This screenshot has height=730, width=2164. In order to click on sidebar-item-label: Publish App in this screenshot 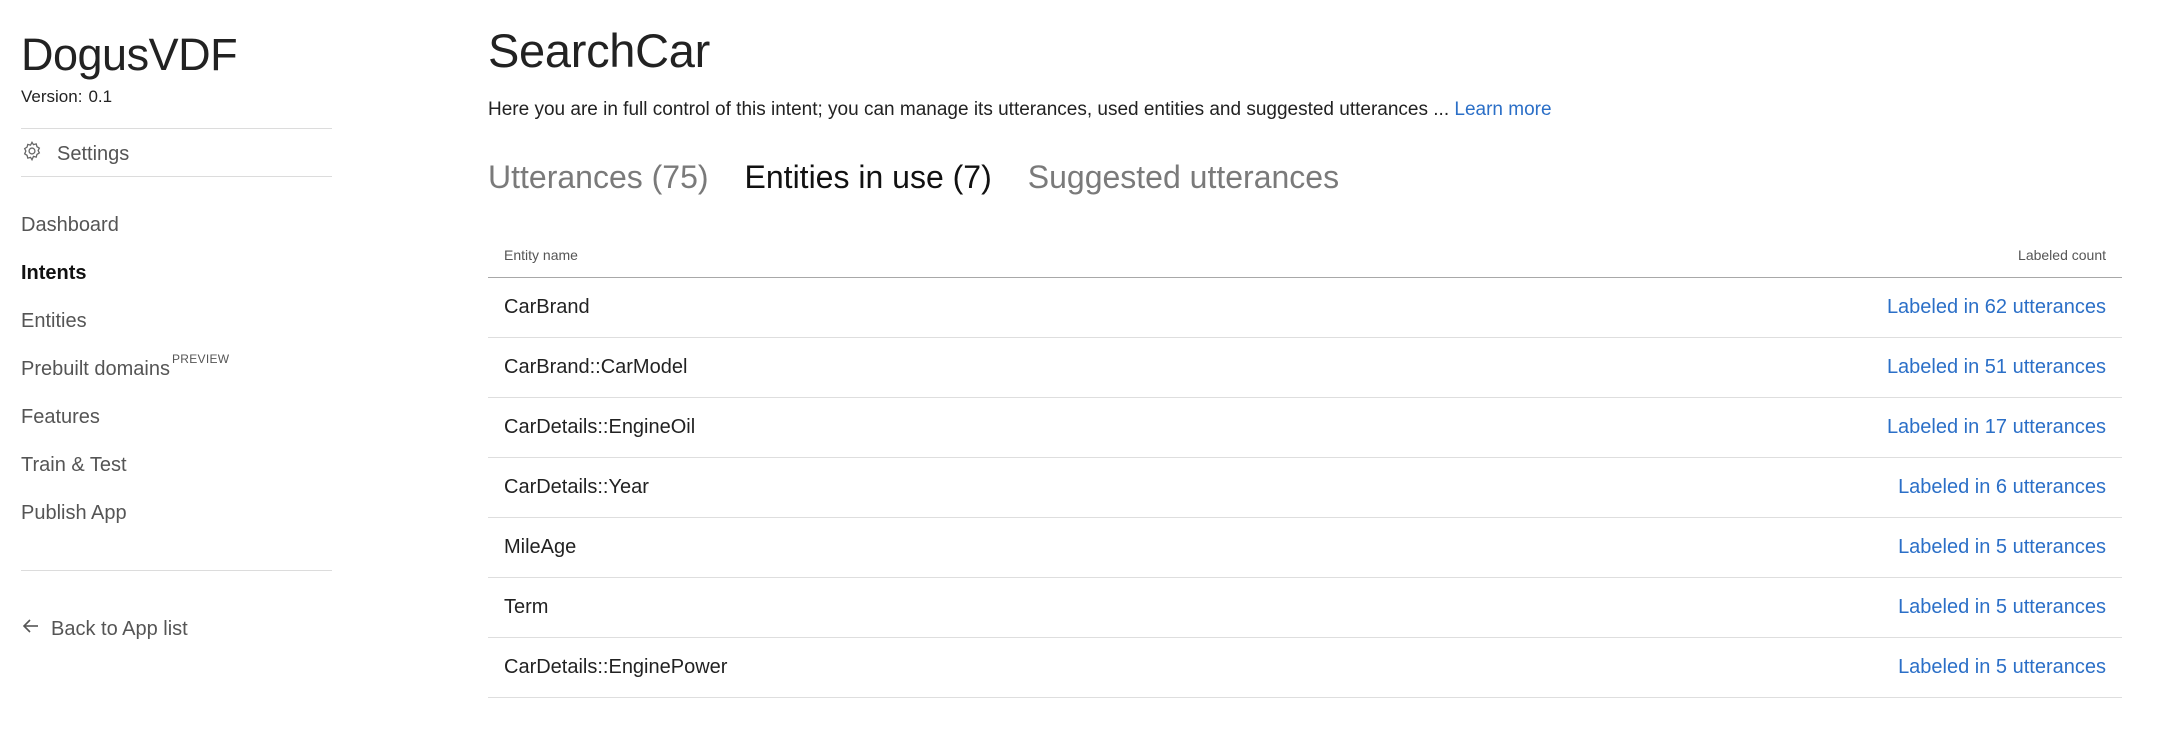, I will do `click(74, 513)`.